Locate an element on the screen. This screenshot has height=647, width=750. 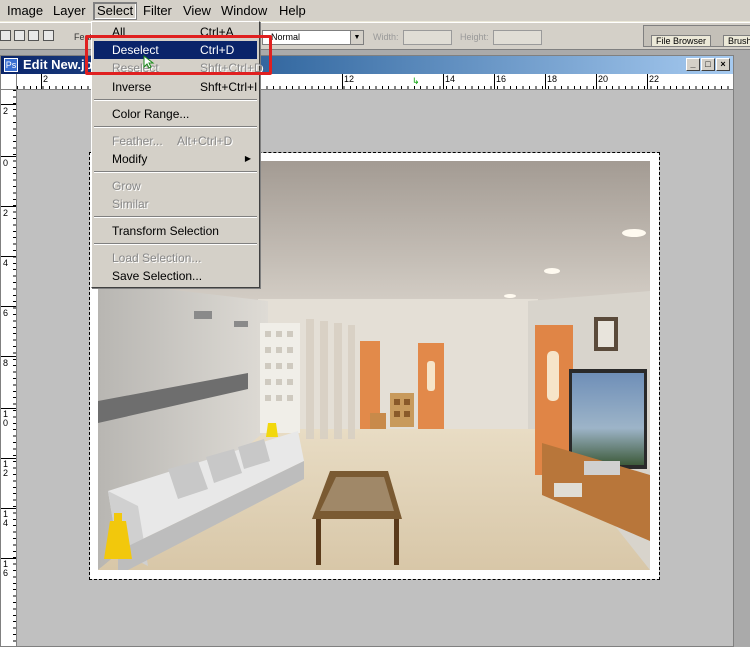
submenu-arrow-icon: ▶ is located at coordinates (247, 158).